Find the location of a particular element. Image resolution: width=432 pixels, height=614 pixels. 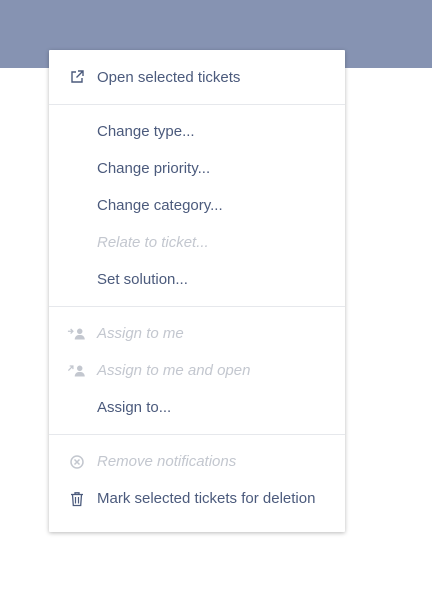

menu-item-label: Open selected tickets is located at coordinates (169, 77).